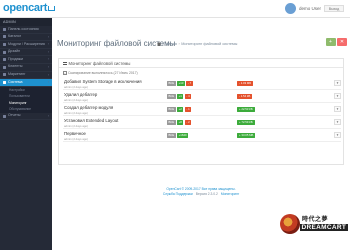  What do you see at coordinates (99, 63) in the screenshot?
I see `panel-title: Мониторинг файловой системы` at bounding box center [99, 63].